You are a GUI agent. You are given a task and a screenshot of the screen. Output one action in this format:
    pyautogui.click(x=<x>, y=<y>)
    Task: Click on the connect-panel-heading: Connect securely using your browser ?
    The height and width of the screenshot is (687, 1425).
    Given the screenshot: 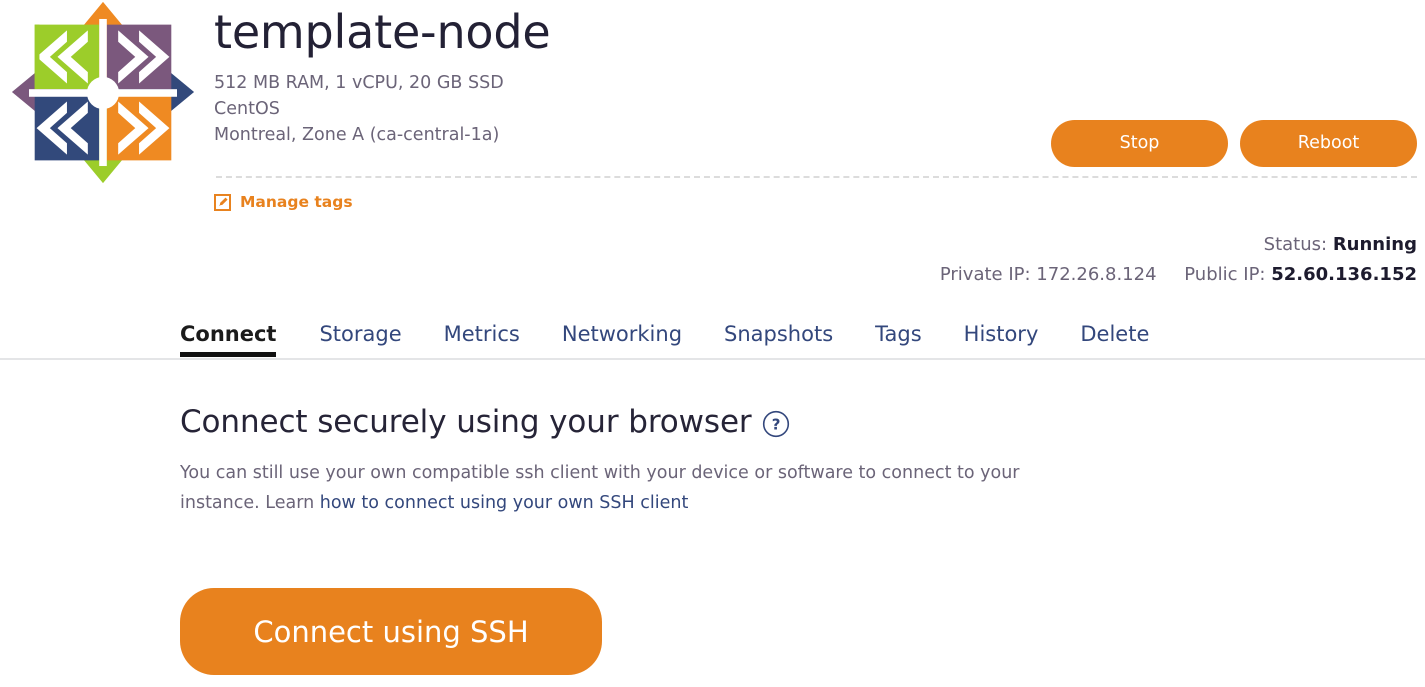 What is the action you would take?
    pyautogui.click(x=802, y=422)
    